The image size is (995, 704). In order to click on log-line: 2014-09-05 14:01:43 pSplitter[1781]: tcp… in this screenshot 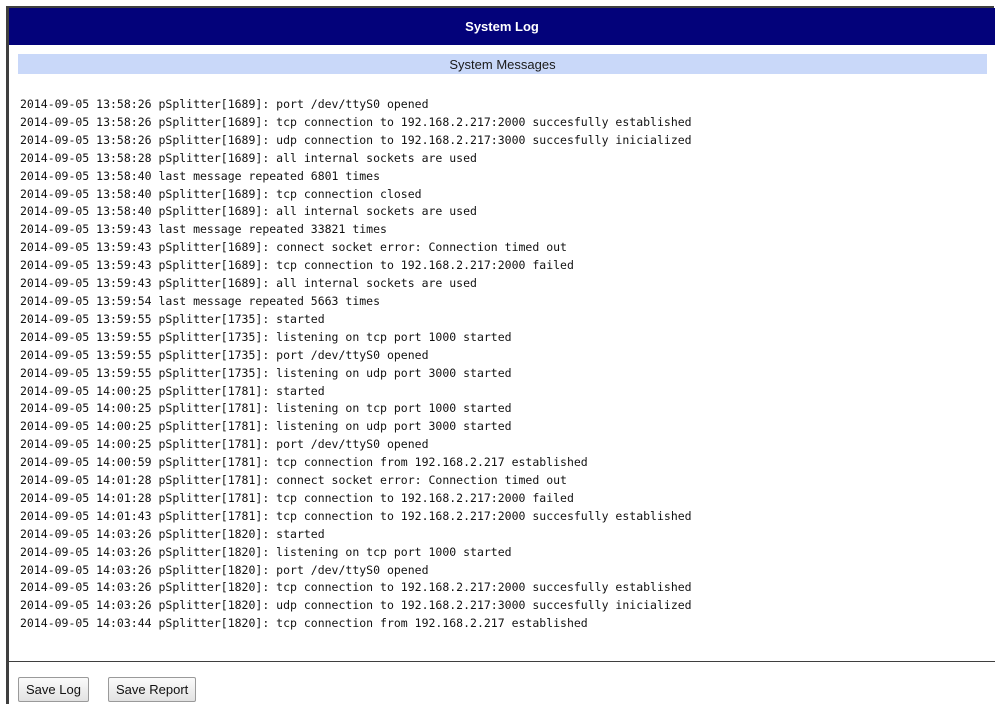, I will do `click(356, 515)`.